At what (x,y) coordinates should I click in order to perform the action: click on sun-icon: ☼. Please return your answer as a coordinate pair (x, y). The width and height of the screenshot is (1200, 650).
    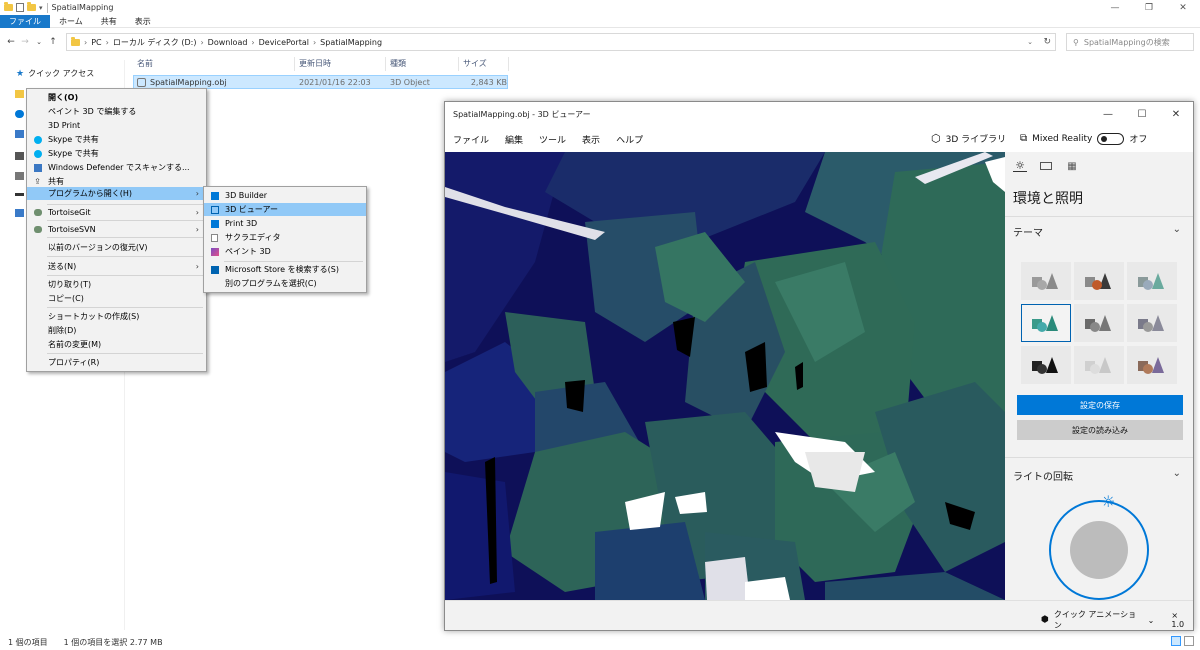
    Looking at the image, I should click on (1020, 165).